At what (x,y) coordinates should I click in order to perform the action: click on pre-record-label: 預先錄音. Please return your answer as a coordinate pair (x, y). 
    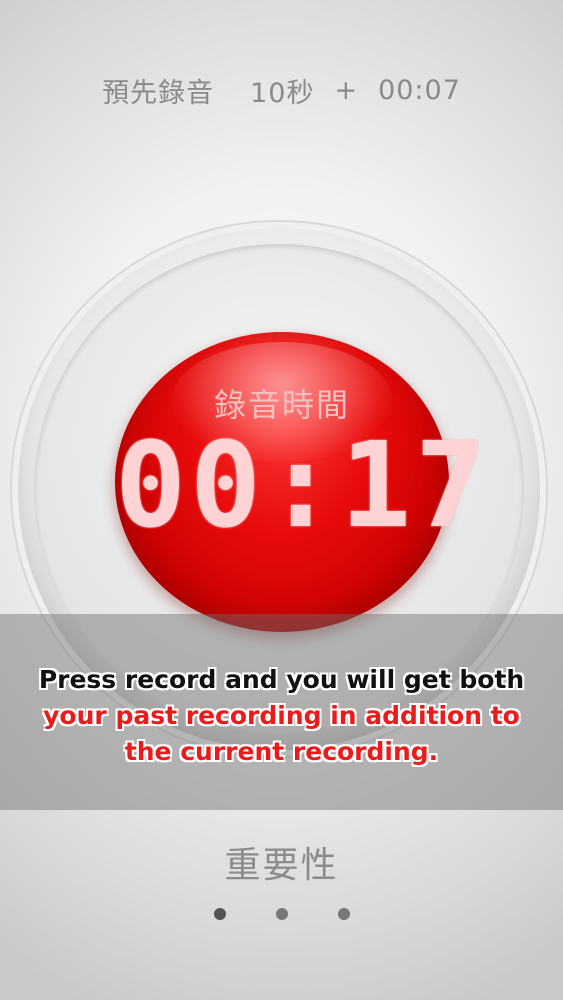
    Looking at the image, I should click on (158, 93).